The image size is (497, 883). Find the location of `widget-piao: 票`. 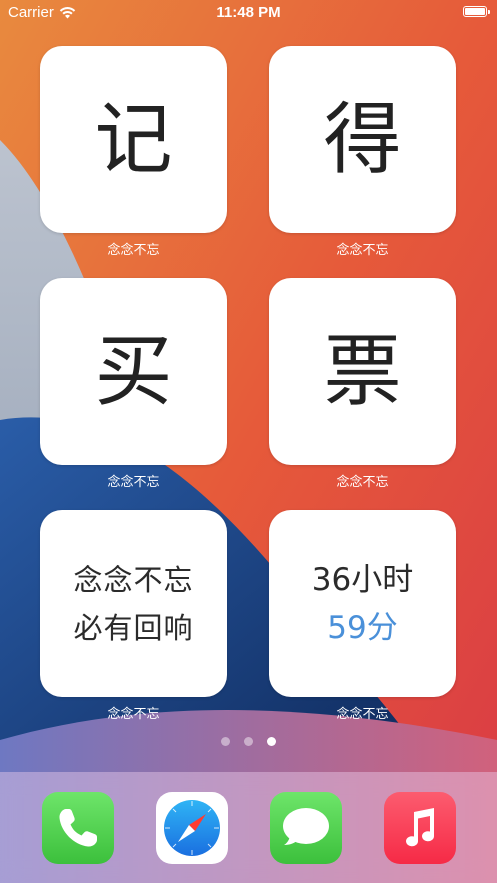

widget-piao: 票 is located at coordinates (362, 371).